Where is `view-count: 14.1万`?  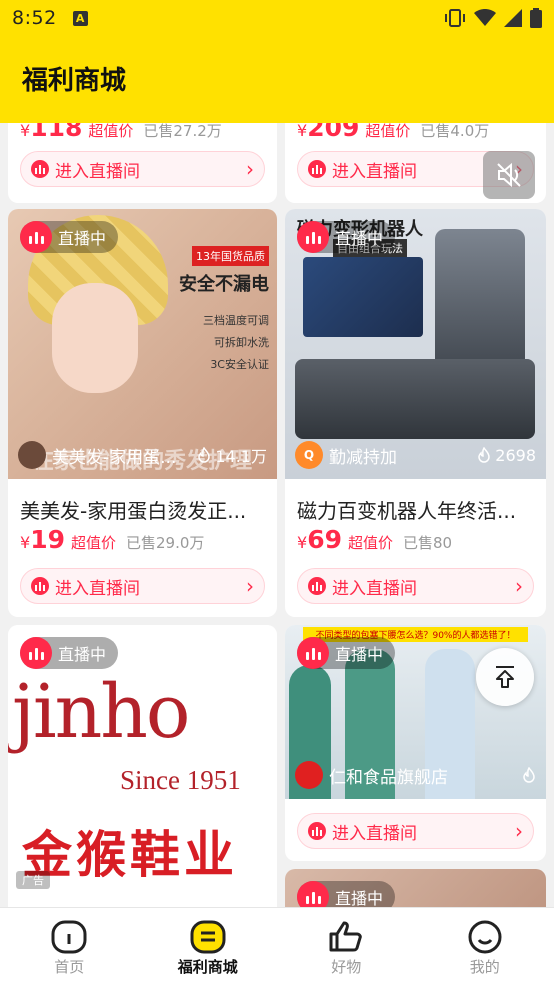 view-count: 14.1万 is located at coordinates (232, 455).